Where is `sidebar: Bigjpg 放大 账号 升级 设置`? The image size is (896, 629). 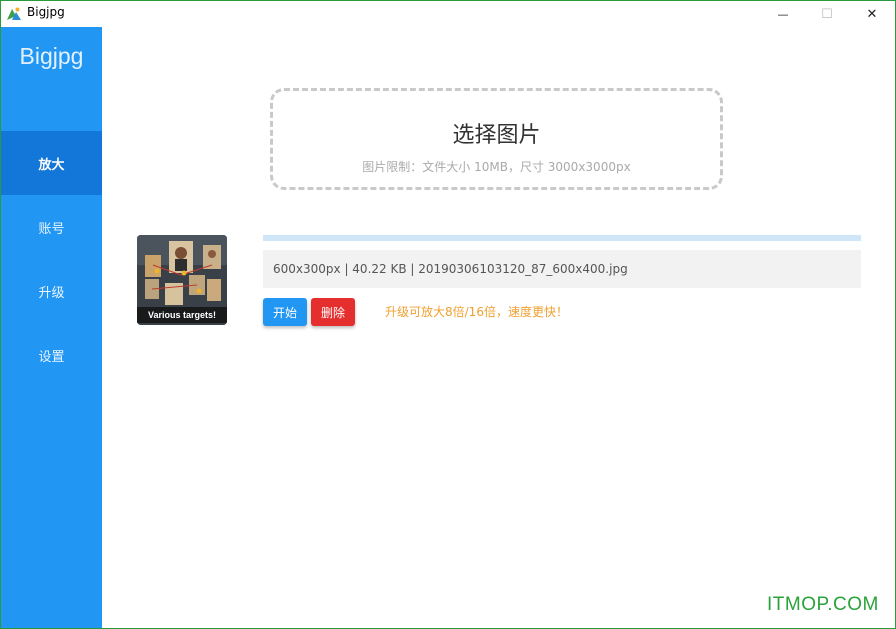
sidebar: Bigjpg 放大 账号 升级 设置 is located at coordinates (51, 327).